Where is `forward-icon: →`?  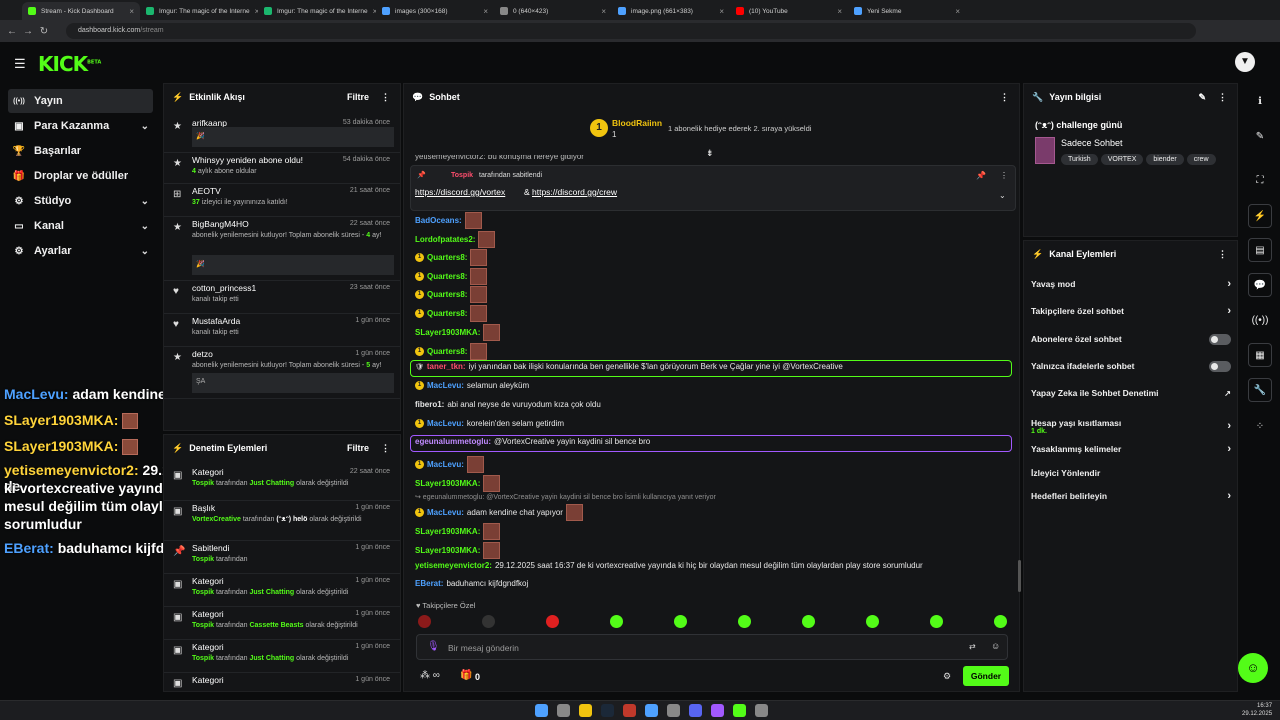 forward-icon: → is located at coordinates (28, 31).